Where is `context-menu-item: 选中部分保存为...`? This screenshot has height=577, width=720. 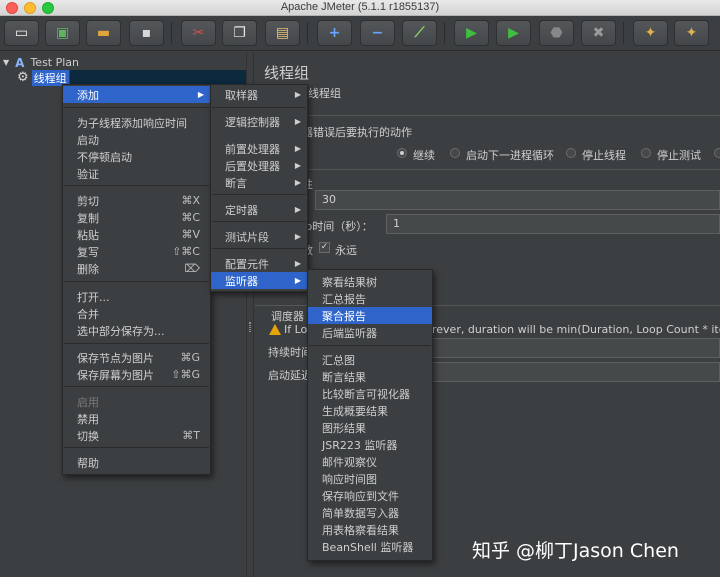
context-menu-item: 选中部分保存为... is located at coordinates (136, 330).